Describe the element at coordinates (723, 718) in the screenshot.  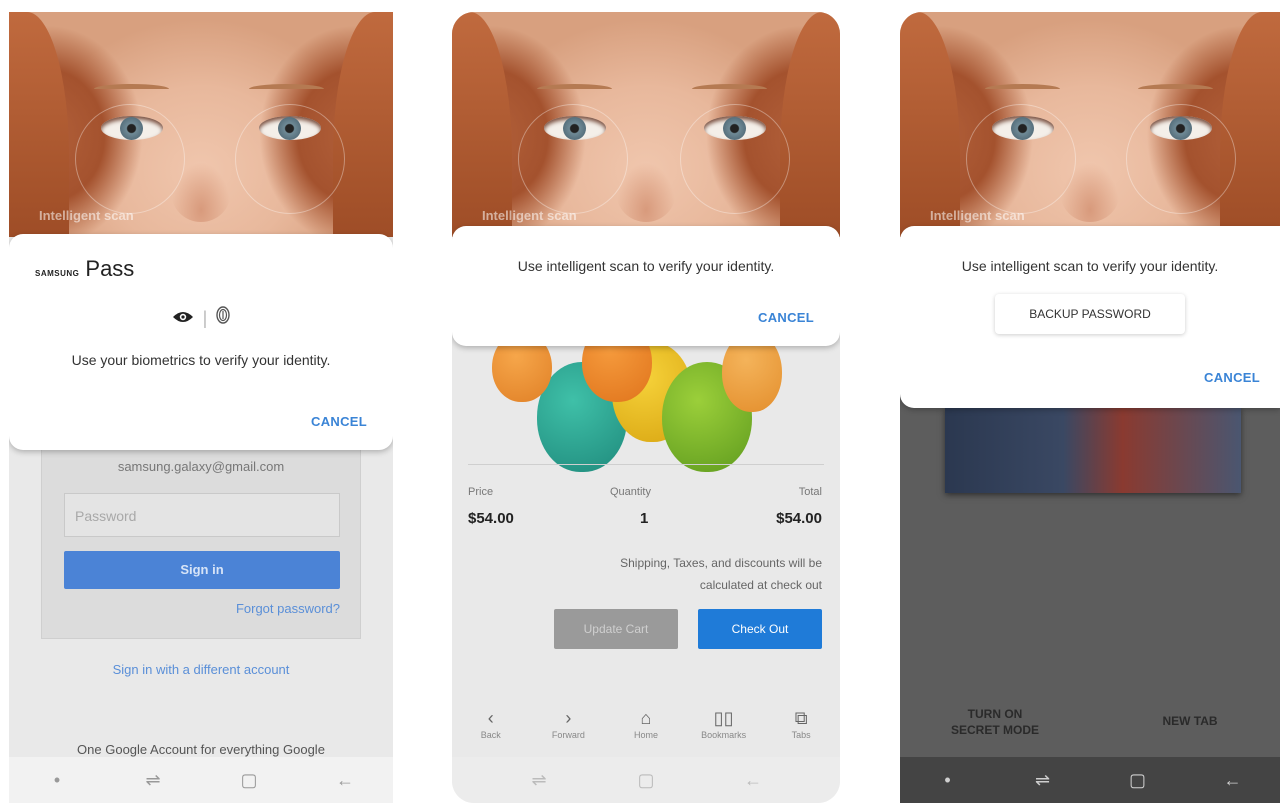
I see `bookmarks-icon: ▯▯` at that location.